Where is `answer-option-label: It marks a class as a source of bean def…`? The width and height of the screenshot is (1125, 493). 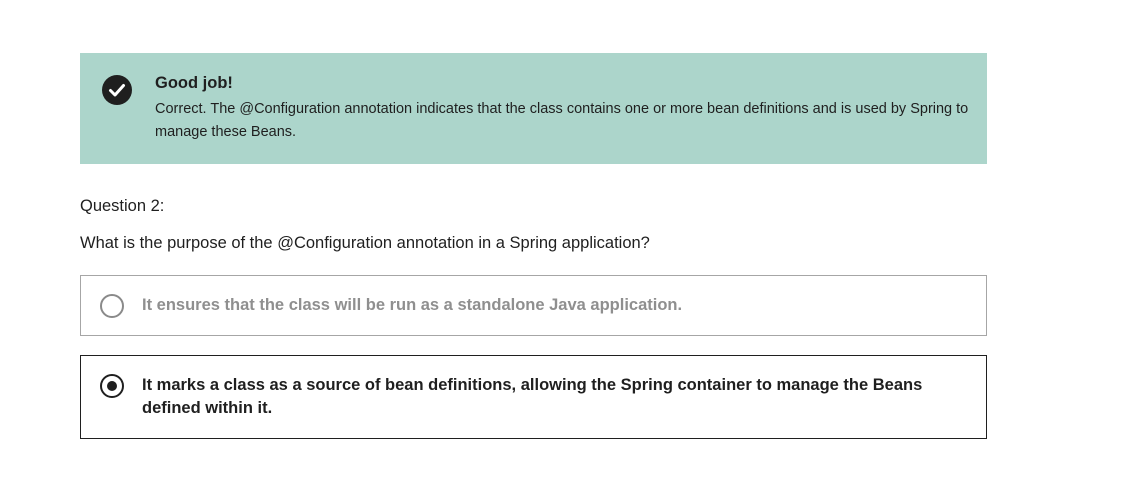
answer-option-label: It marks a class as a source of bean def… is located at coordinates (532, 396).